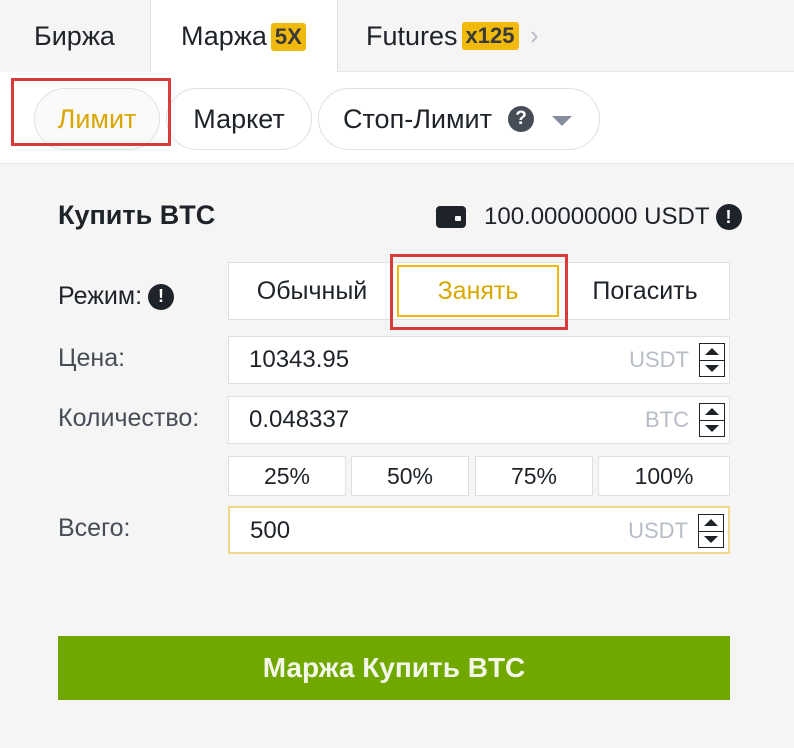 The width and height of the screenshot is (794, 748). I want to click on highlight-box-borrow, so click(479, 292).